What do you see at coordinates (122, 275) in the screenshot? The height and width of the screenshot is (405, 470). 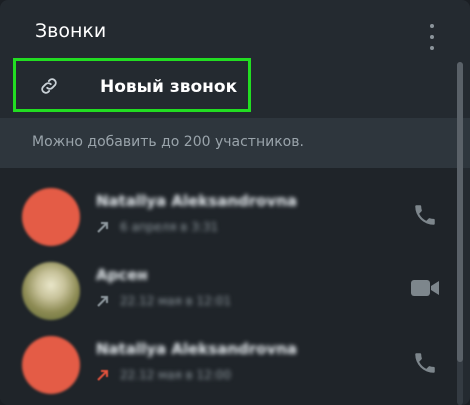 I see `contact-name: Арсен` at bounding box center [122, 275].